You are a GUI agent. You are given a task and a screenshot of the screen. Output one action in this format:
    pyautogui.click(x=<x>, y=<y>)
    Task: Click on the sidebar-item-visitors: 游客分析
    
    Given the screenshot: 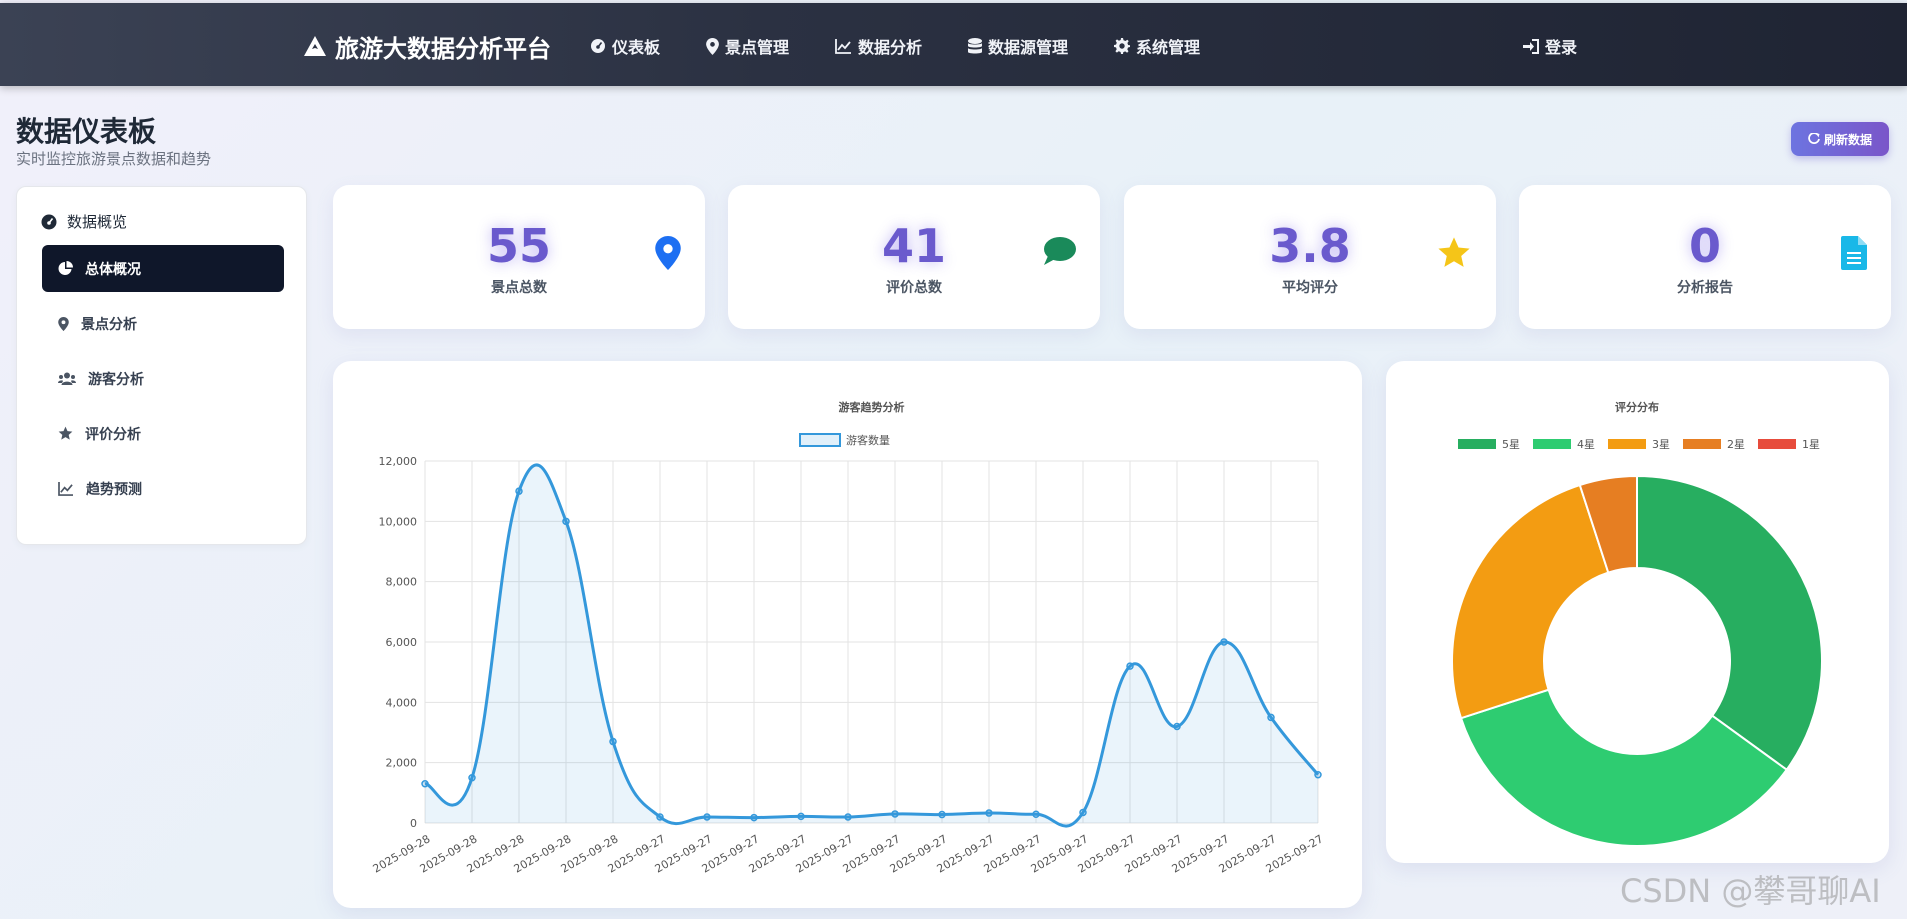 What is the action you would take?
    pyautogui.click(x=163, y=378)
    